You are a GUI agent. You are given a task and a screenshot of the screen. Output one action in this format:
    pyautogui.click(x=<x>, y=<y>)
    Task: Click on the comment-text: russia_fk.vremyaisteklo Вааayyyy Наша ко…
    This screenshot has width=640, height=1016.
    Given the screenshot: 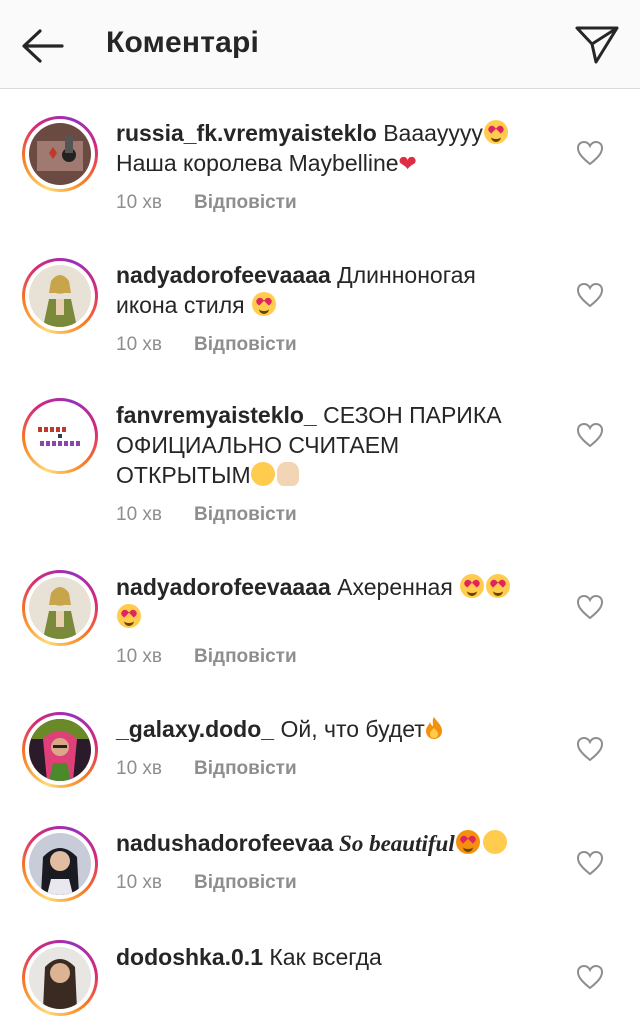 What is the action you would take?
    pyautogui.click(x=334, y=148)
    